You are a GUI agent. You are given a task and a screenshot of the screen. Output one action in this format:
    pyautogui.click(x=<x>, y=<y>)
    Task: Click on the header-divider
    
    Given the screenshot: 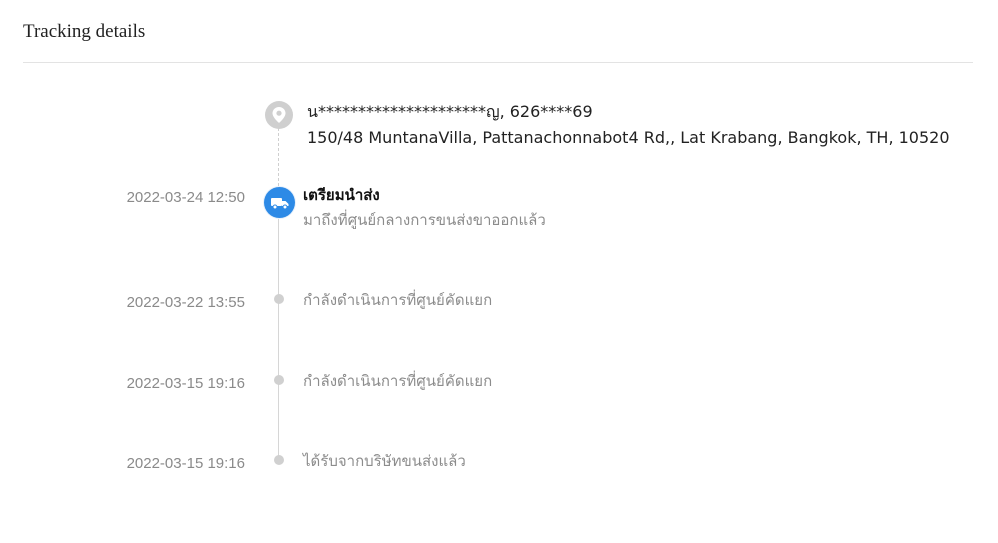 What is the action you would take?
    pyautogui.click(x=498, y=62)
    